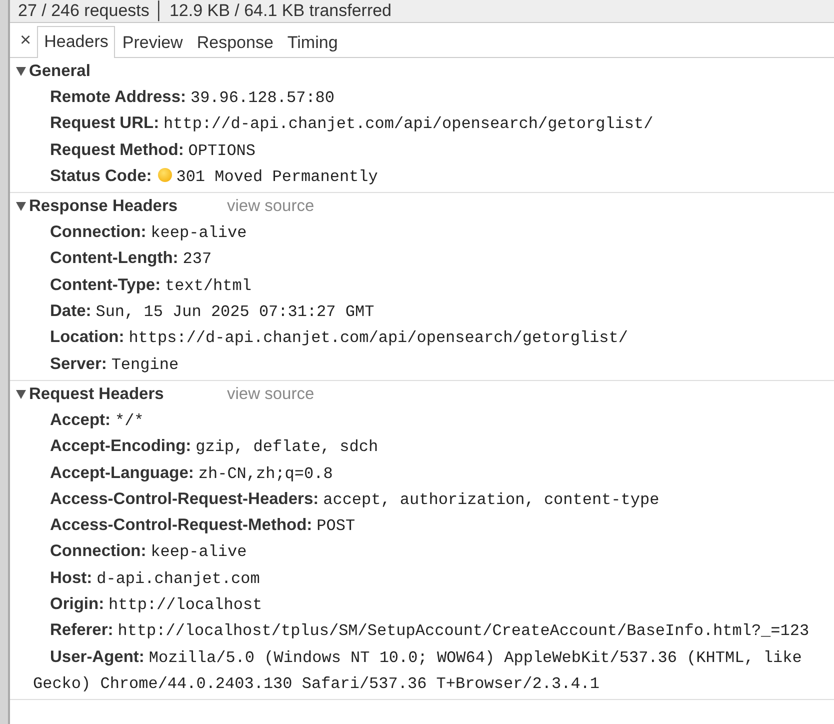 The width and height of the screenshot is (834, 724). Describe the element at coordinates (101, 175) in the screenshot. I see `header-name: Status Code:` at that location.